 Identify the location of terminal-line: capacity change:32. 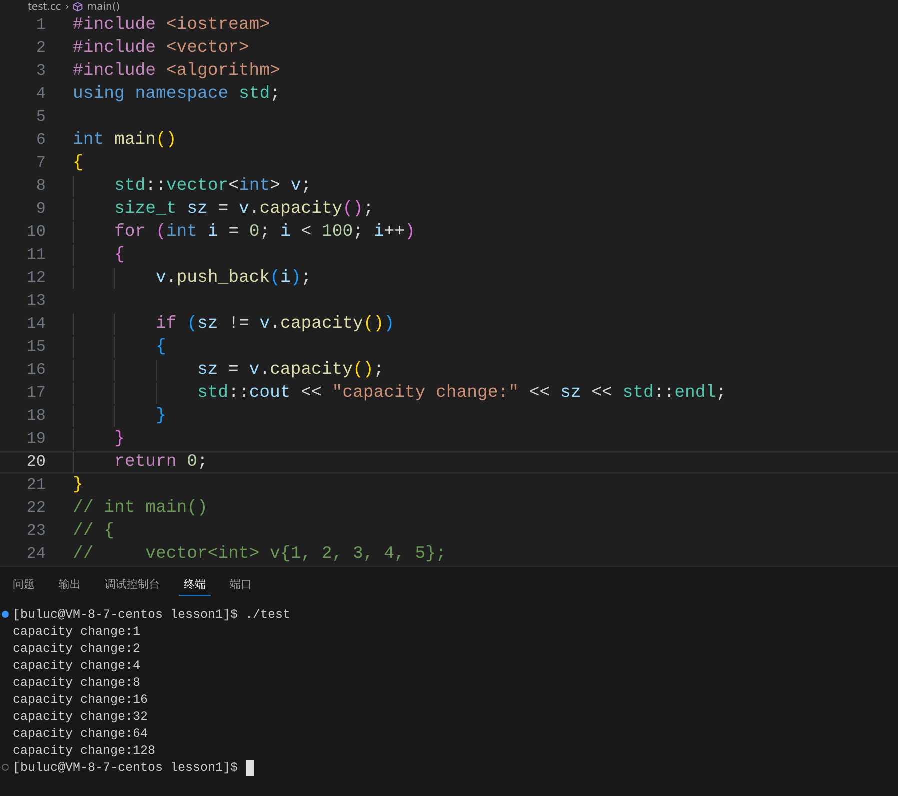
(80, 717).